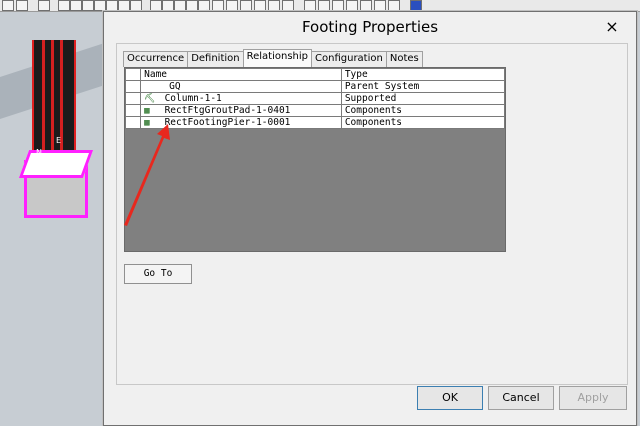 The image size is (640, 426). I want to click on close-button: ×, so click(612, 27).